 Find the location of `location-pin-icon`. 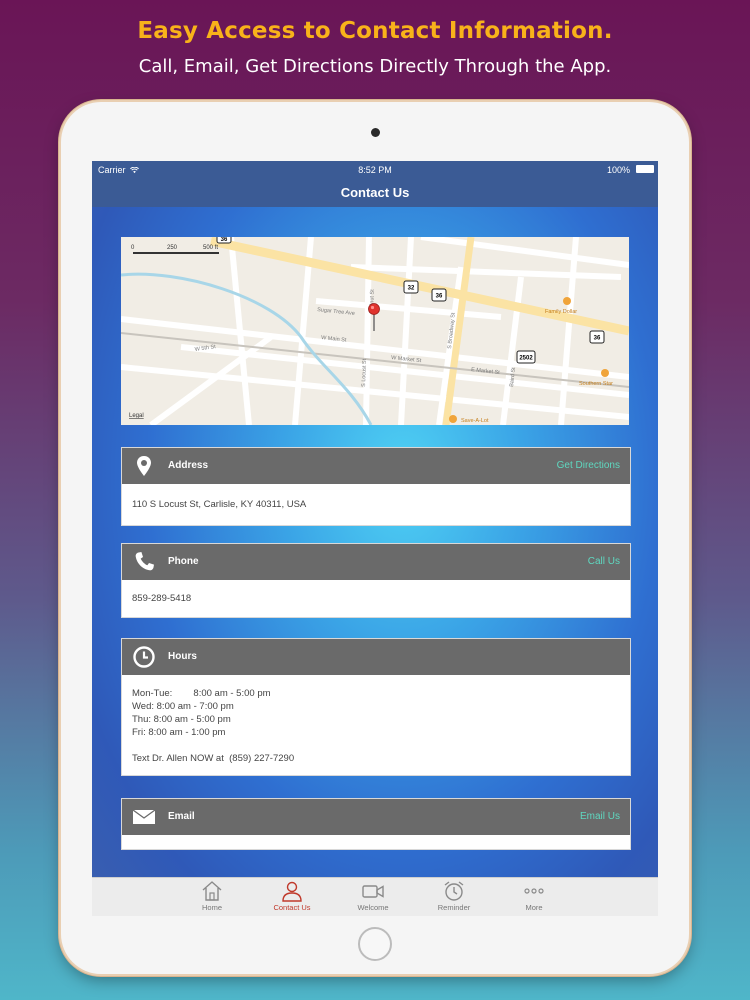

location-pin-icon is located at coordinates (144, 466).